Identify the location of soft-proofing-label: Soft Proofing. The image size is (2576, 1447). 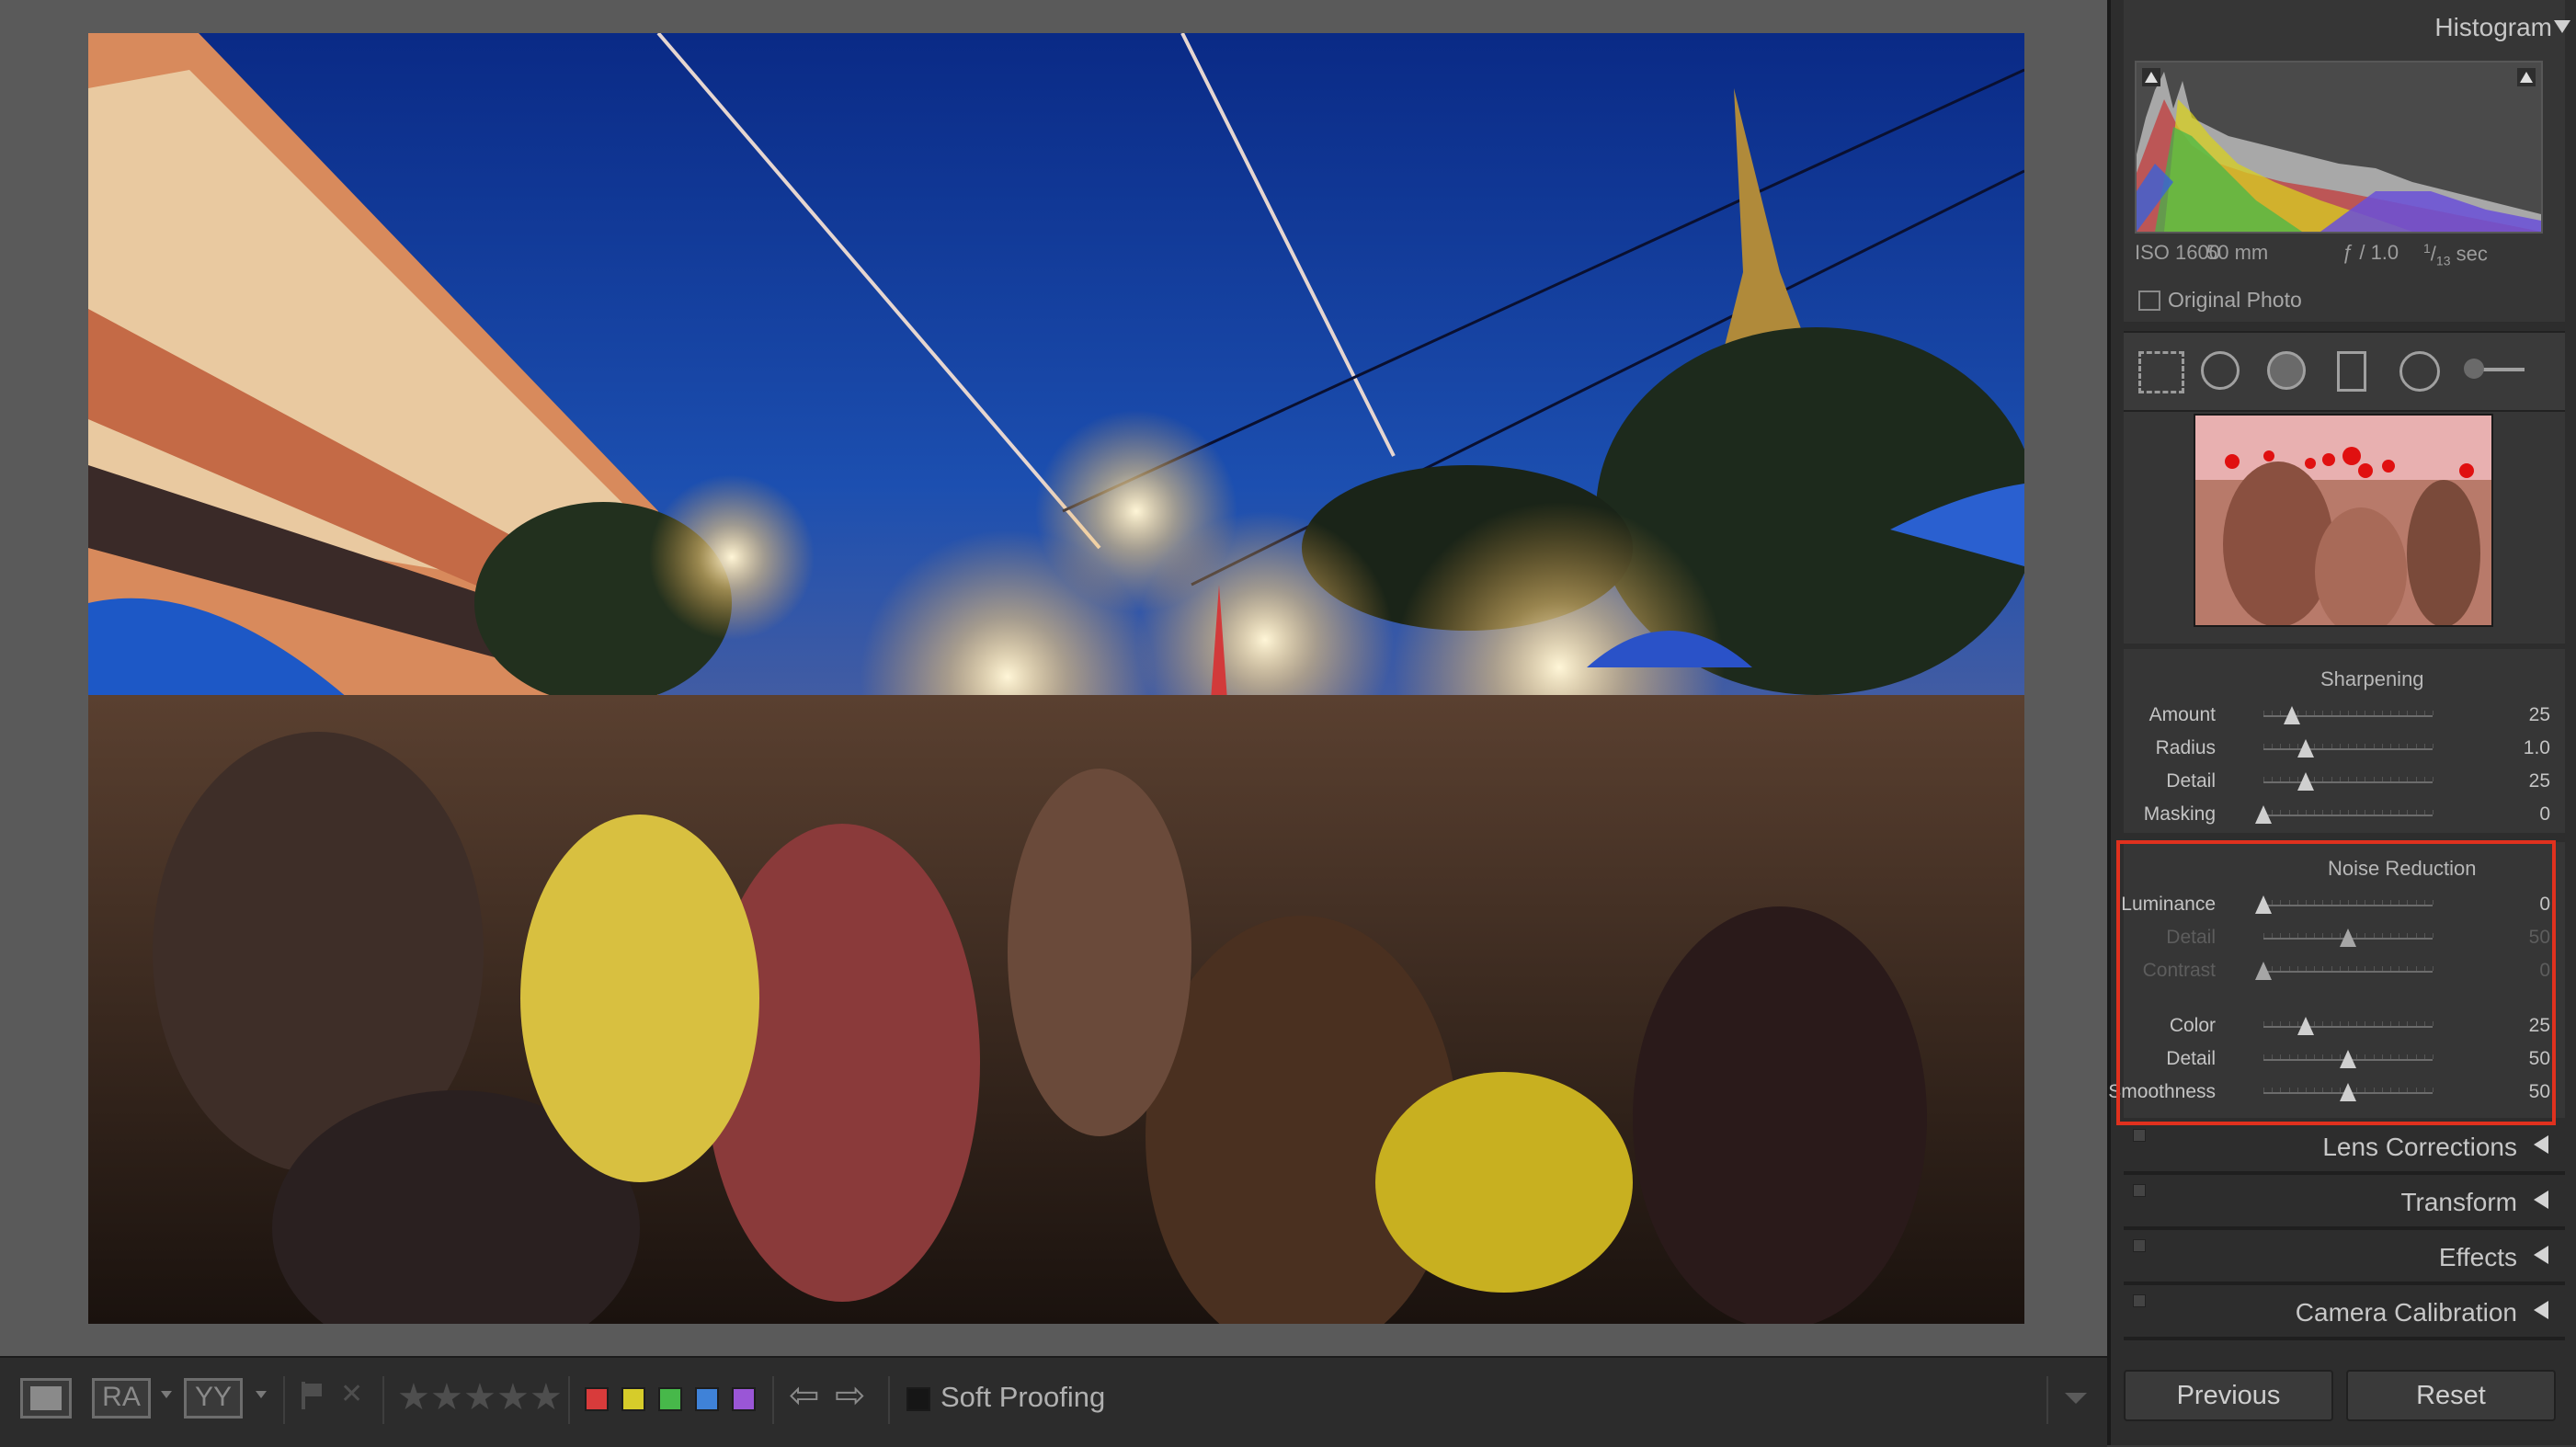
(1023, 1397).